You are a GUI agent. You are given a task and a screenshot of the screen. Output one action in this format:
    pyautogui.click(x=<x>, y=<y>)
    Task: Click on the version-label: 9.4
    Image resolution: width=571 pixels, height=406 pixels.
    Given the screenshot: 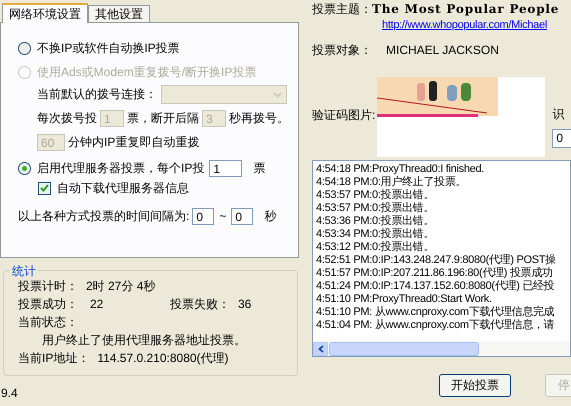 What is the action you would take?
    pyautogui.click(x=10, y=393)
    